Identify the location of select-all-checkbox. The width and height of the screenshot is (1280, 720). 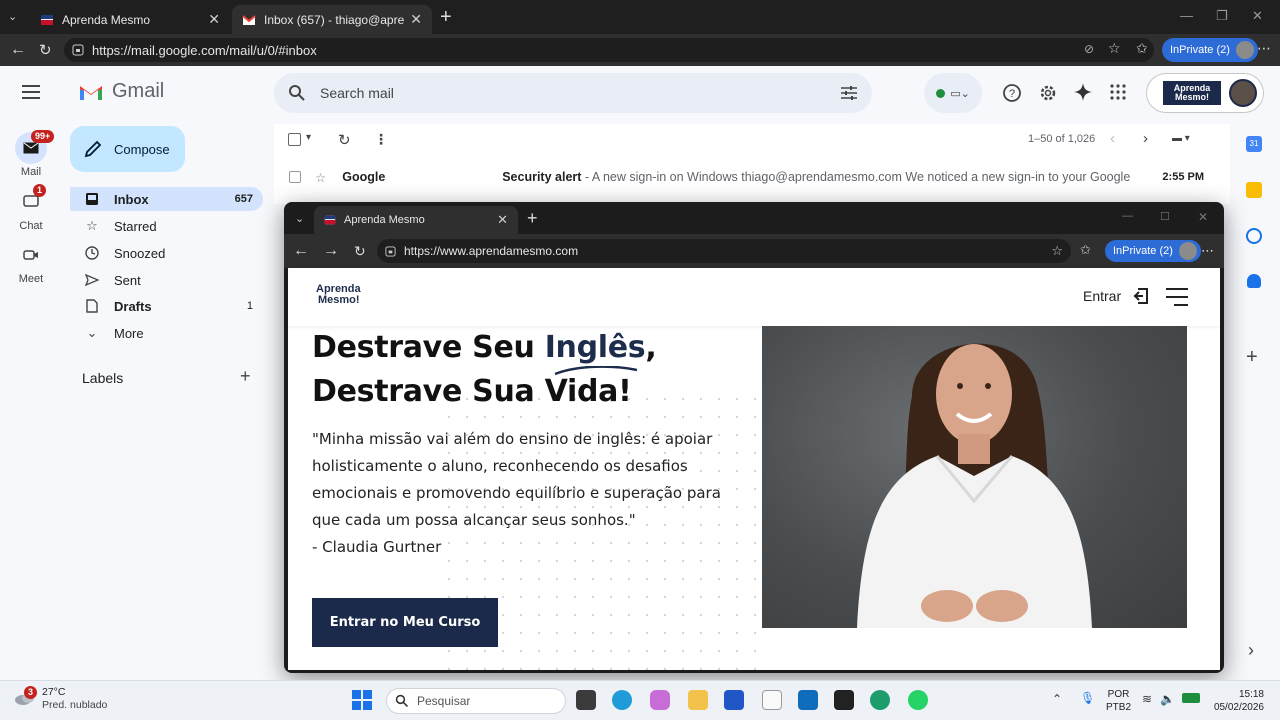
(294, 139).